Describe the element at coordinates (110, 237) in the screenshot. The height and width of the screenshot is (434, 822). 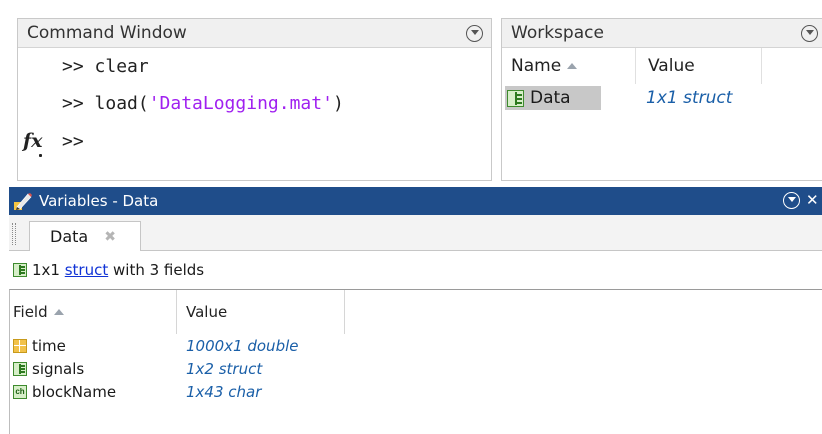
I see `tab-close-icon: ✖` at that location.